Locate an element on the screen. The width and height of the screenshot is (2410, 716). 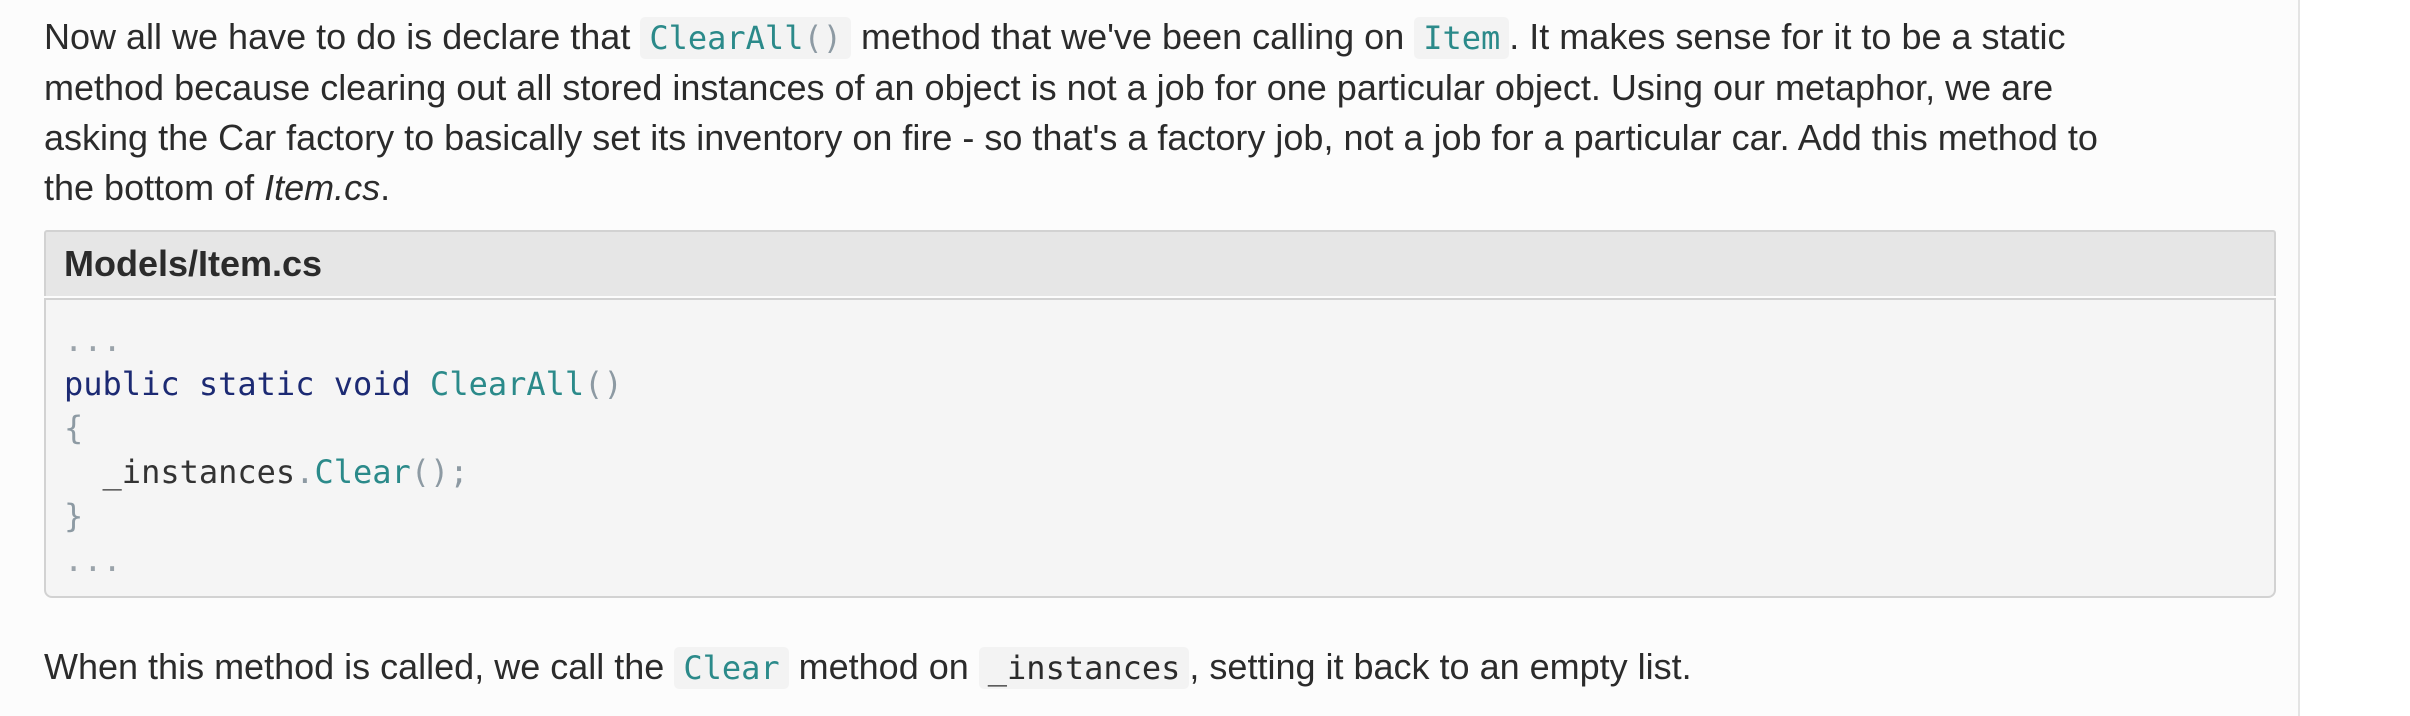
inline-code-item: Item is located at coordinates (1462, 38).